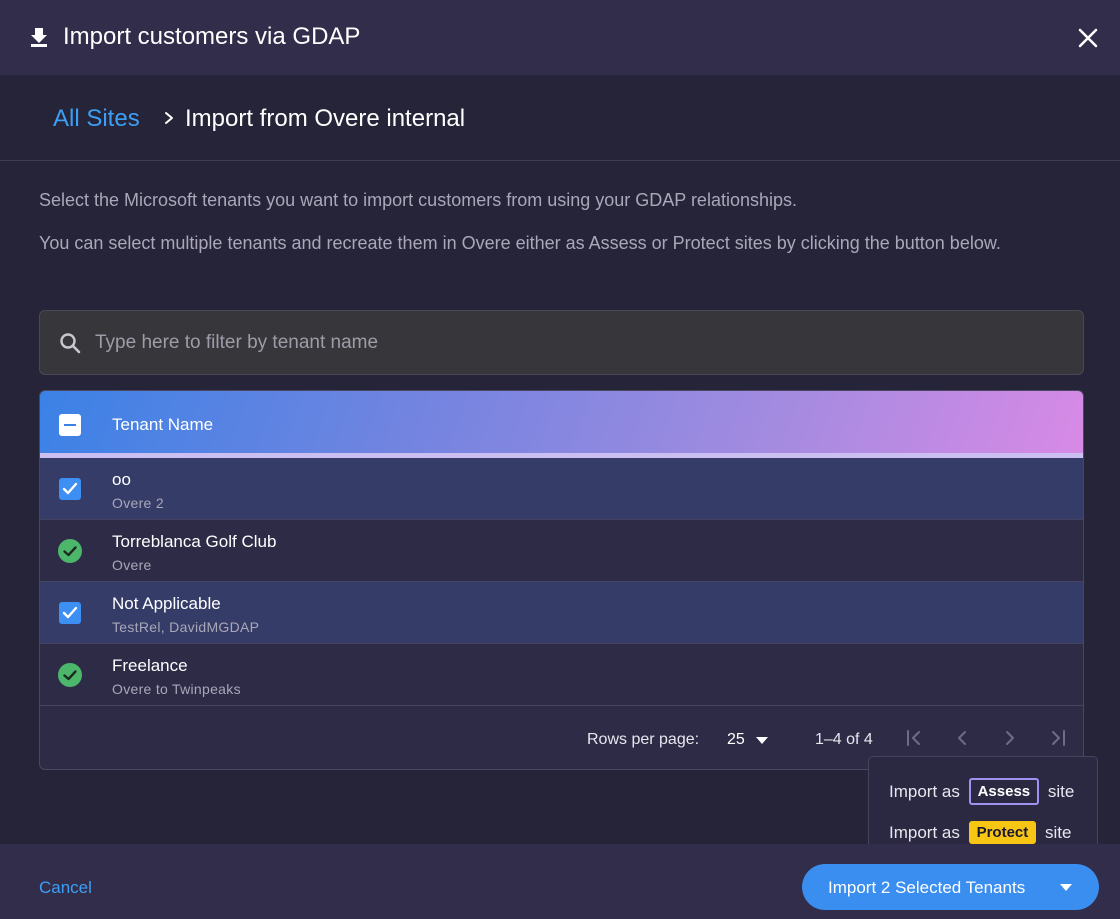  Describe the element at coordinates (212, 36) in the screenshot. I see `dialog-title: Import customers via GDAP` at that location.